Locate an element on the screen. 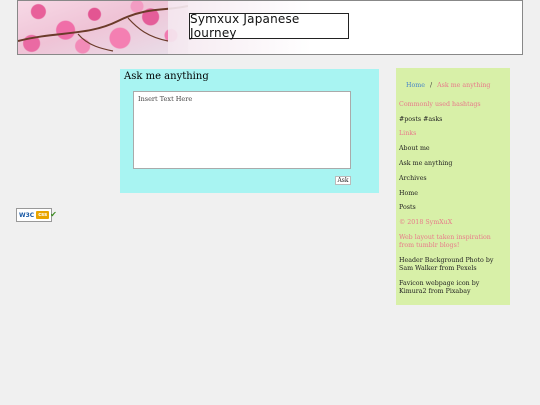 The image size is (540, 405). ask-textarea is located at coordinates (242, 130).